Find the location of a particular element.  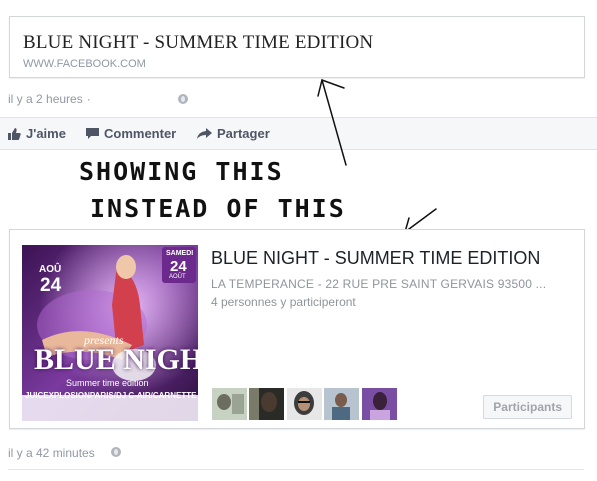

poster-month: AOÛ is located at coordinates (50, 269).